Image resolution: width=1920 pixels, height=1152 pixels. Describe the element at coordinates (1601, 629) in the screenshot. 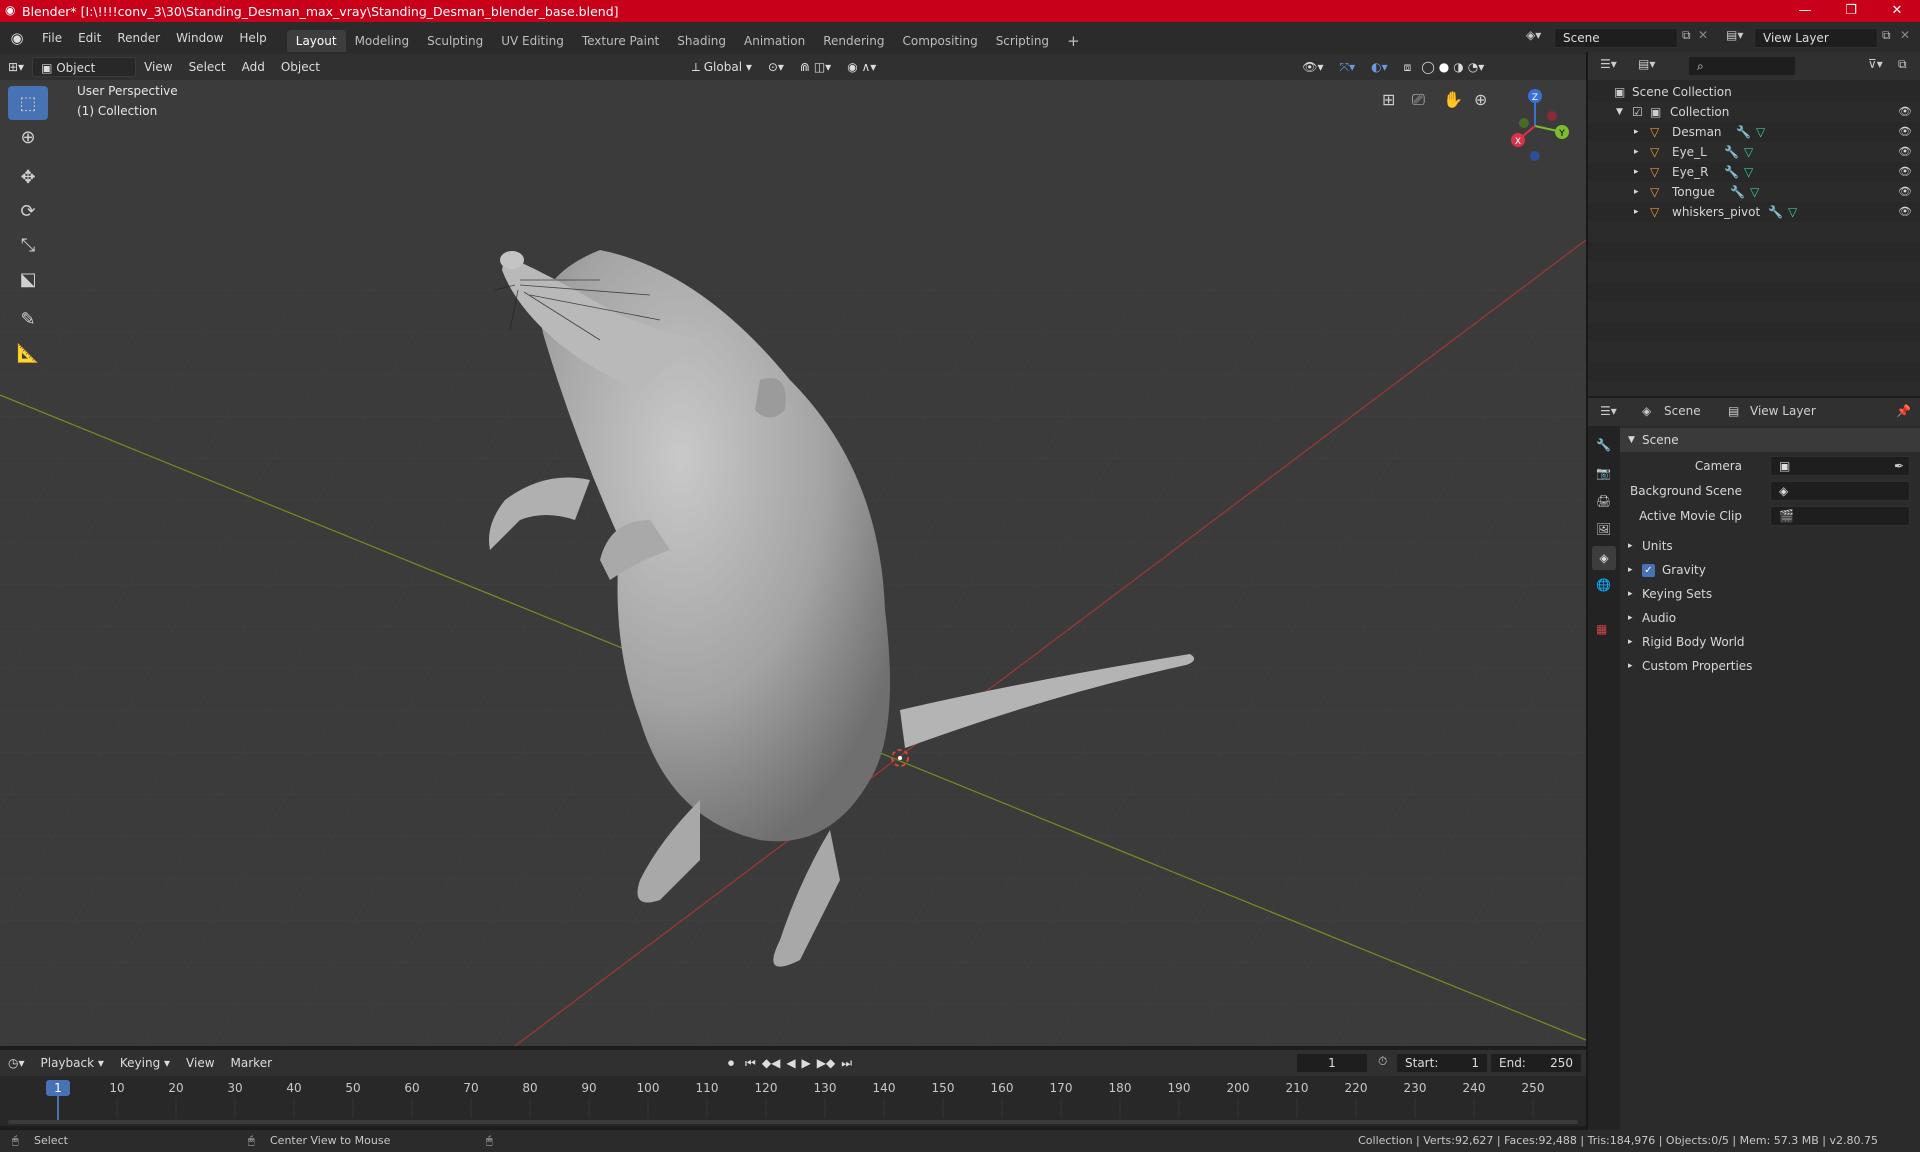

I see `texture-tab-icon: ▦` at that location.